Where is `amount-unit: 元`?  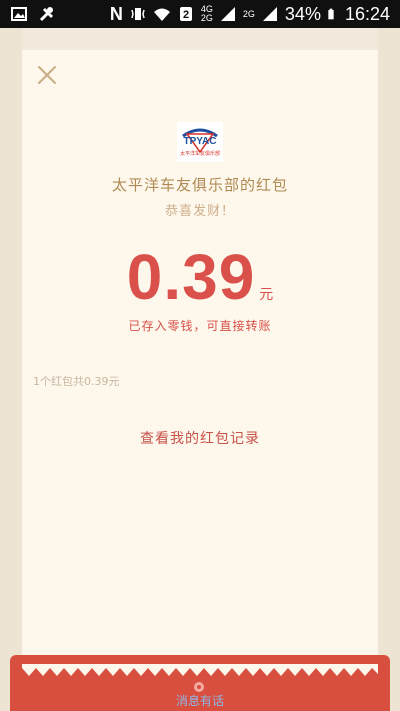
amount-unit: 元 is located at coordinates (266, 295).